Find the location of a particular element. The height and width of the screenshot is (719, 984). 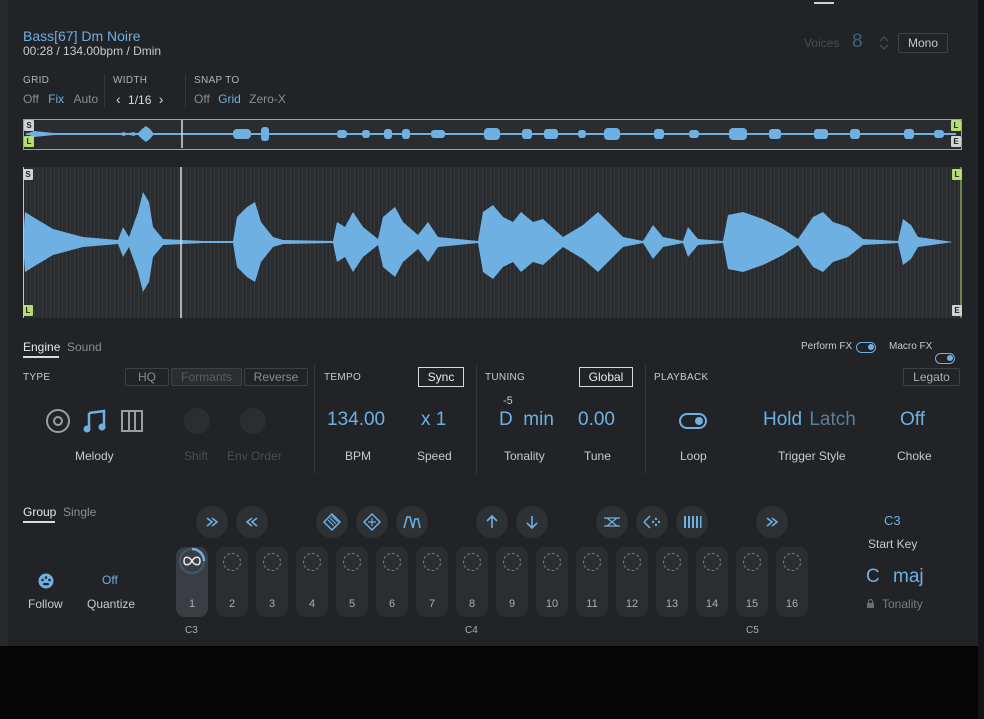

overview-start-marker: S is located at coordinates (29, 125).